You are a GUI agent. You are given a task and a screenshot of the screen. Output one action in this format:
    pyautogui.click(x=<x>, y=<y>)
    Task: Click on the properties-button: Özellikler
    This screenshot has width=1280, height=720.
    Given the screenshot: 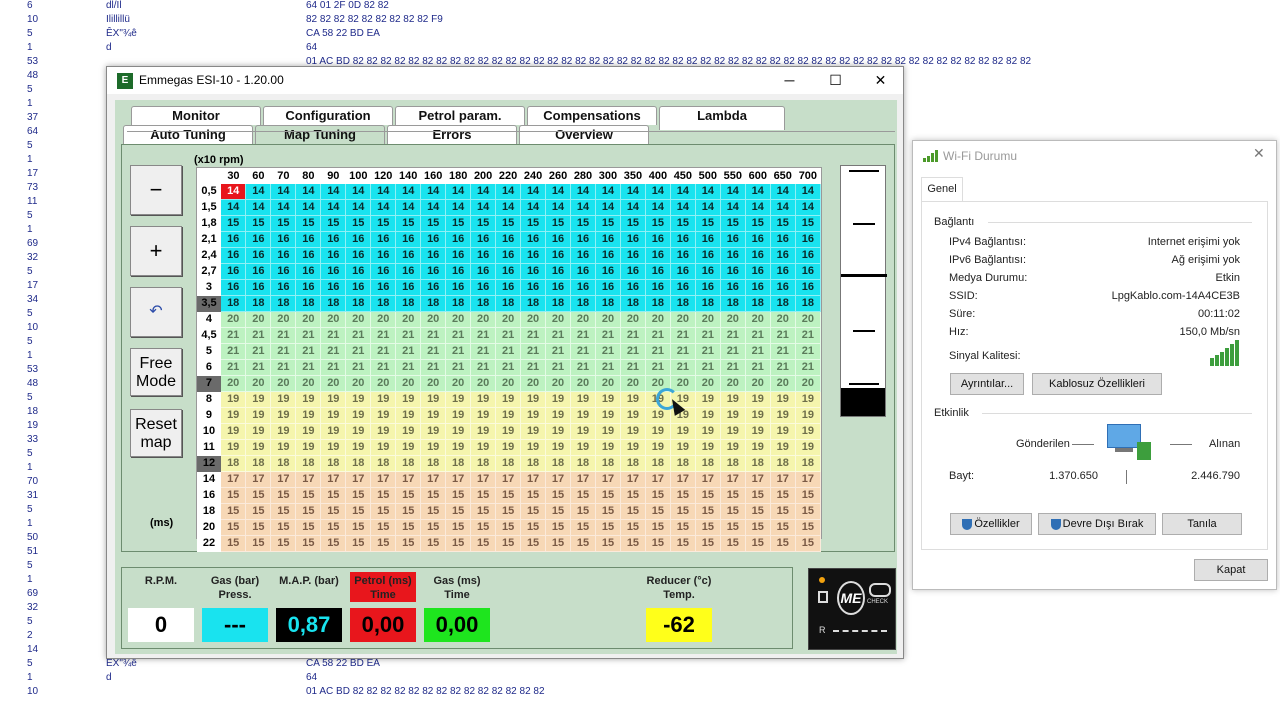 What is the action you would take?
    pyautogui.click(x=991, y=524)
    